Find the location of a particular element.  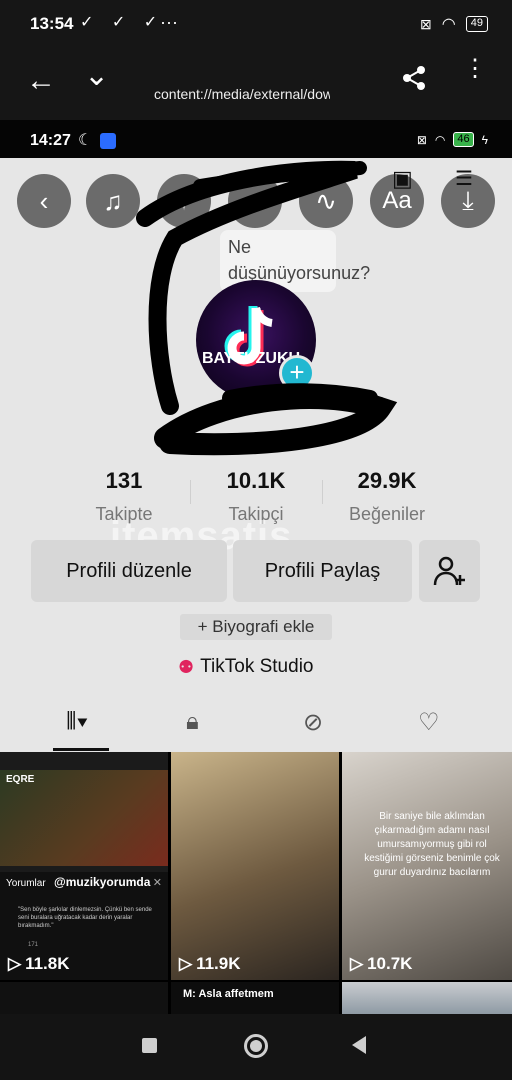

profile-tabs: ⦀▾ 🔒︎ ⊘ ♡ is located at coordinates (256, 725).